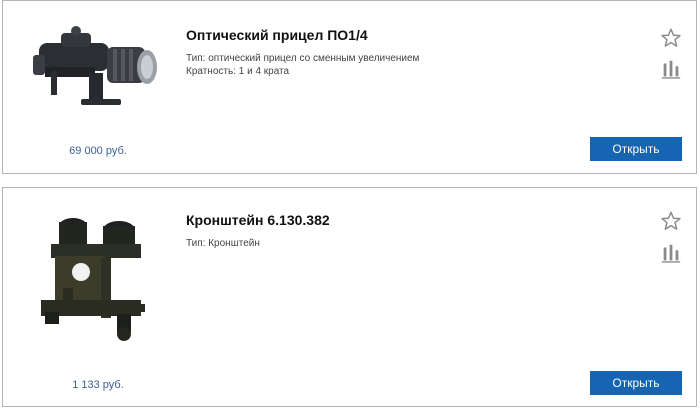  Describe the element at coordinates (91, 278) in the screenshot. I see `product-image-bracket` at that location.